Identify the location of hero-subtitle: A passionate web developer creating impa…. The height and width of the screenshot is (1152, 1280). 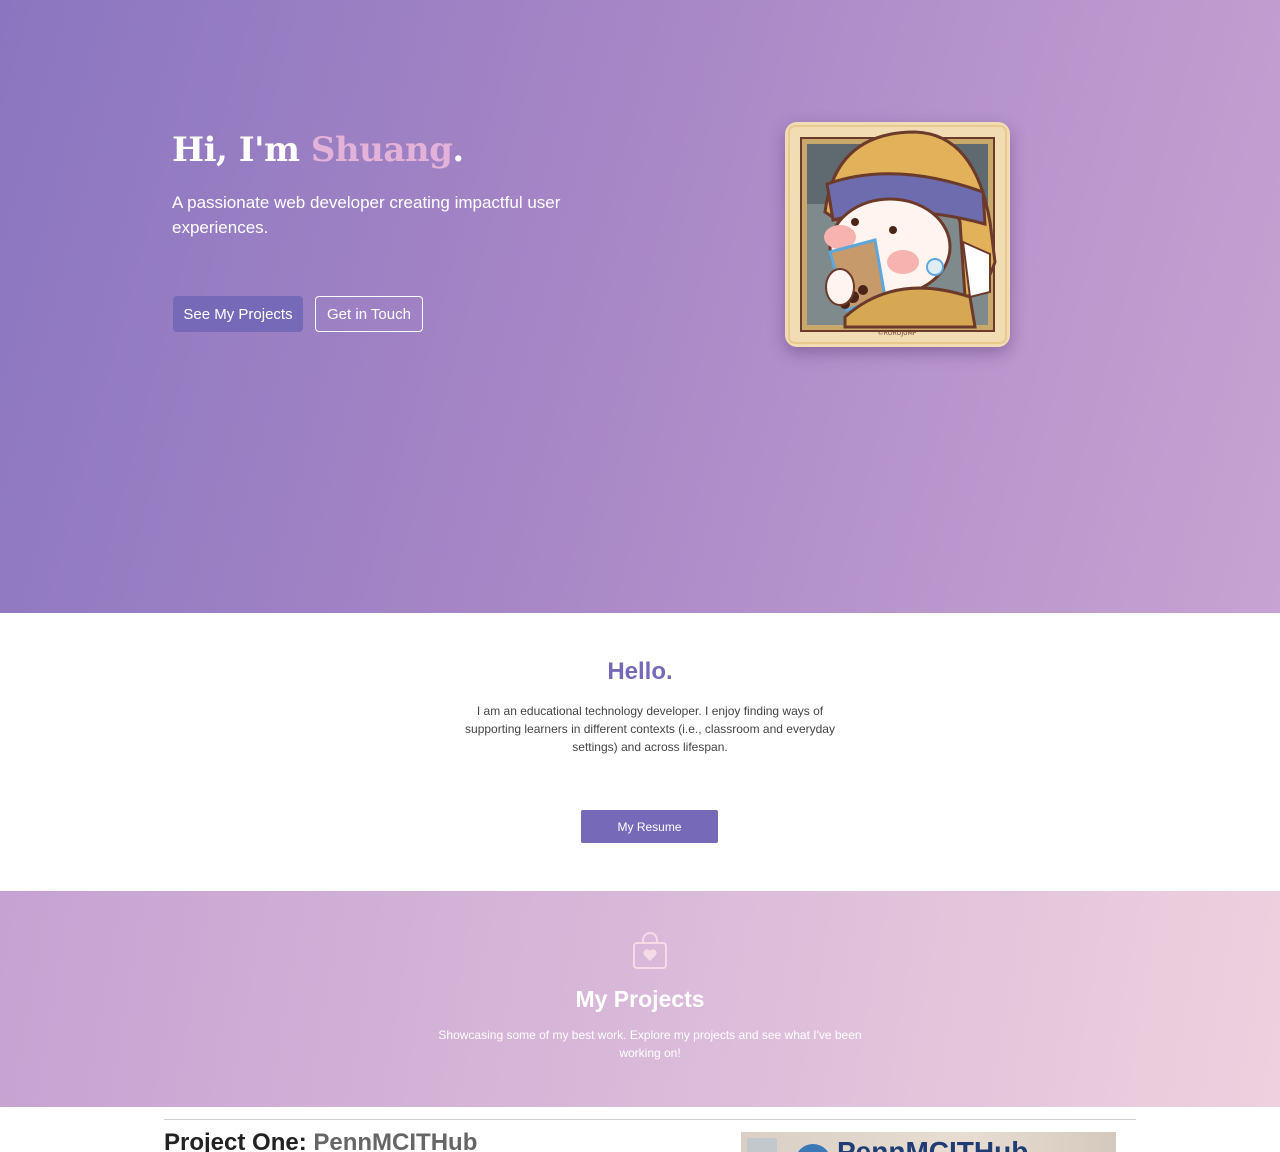
(366, 215).